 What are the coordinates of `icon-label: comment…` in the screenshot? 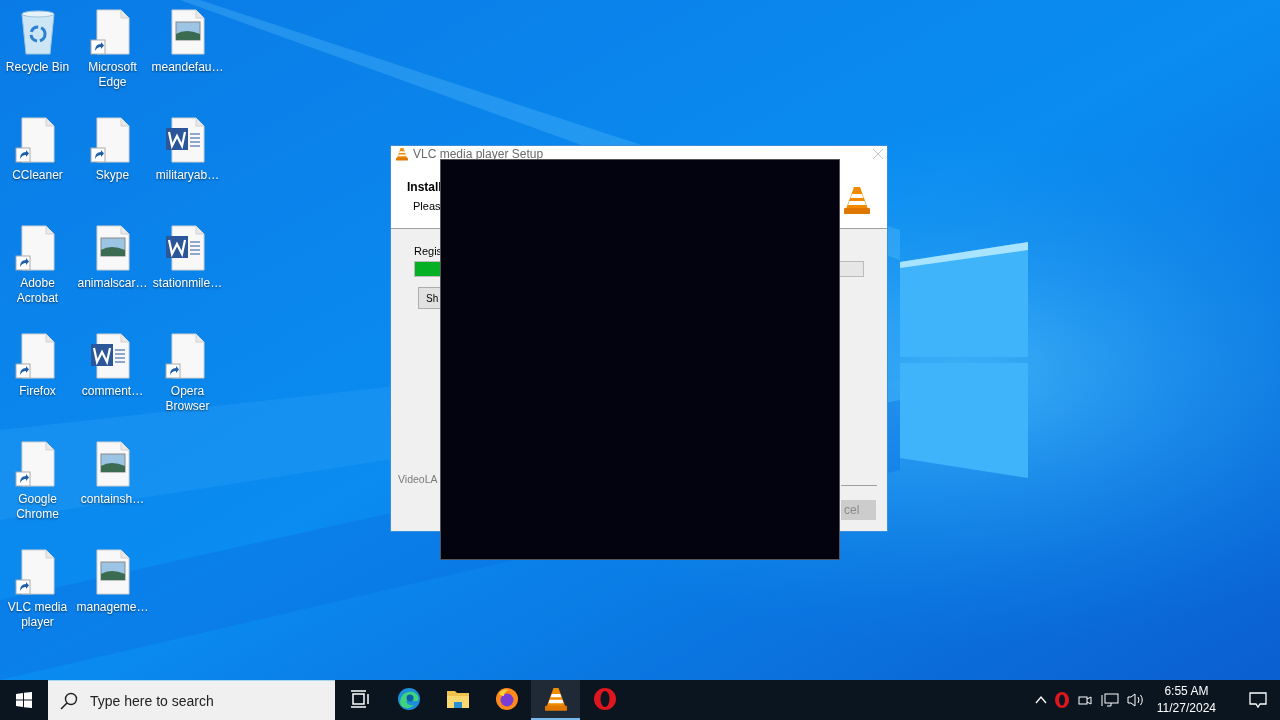 It's located at (112, 391).